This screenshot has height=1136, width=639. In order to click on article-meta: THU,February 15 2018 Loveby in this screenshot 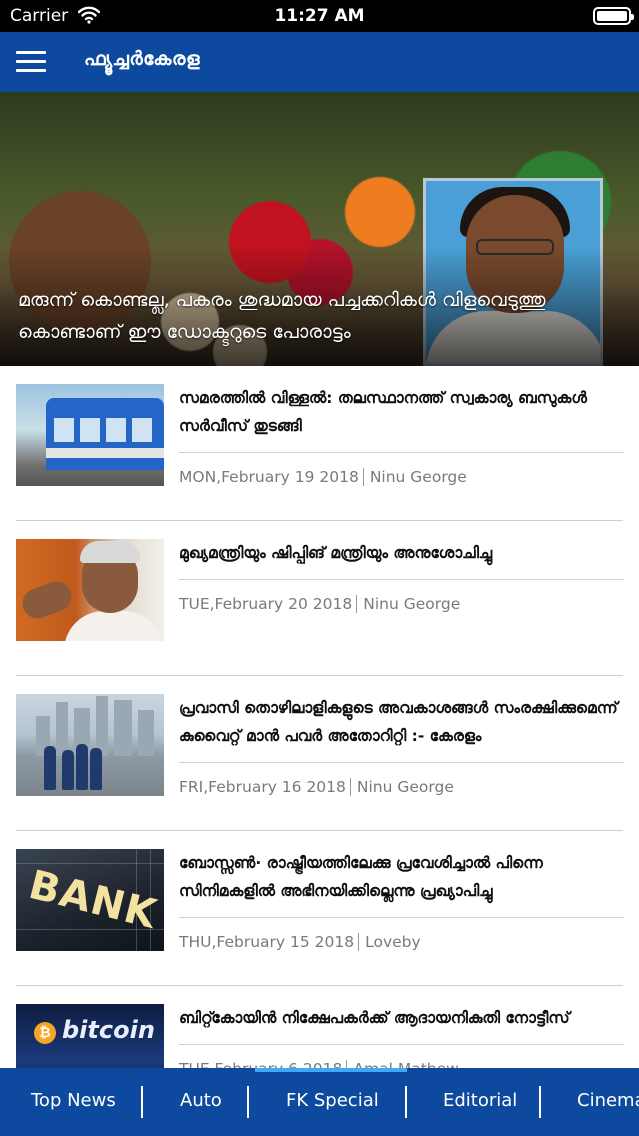, I will do `click(300, 942)`.